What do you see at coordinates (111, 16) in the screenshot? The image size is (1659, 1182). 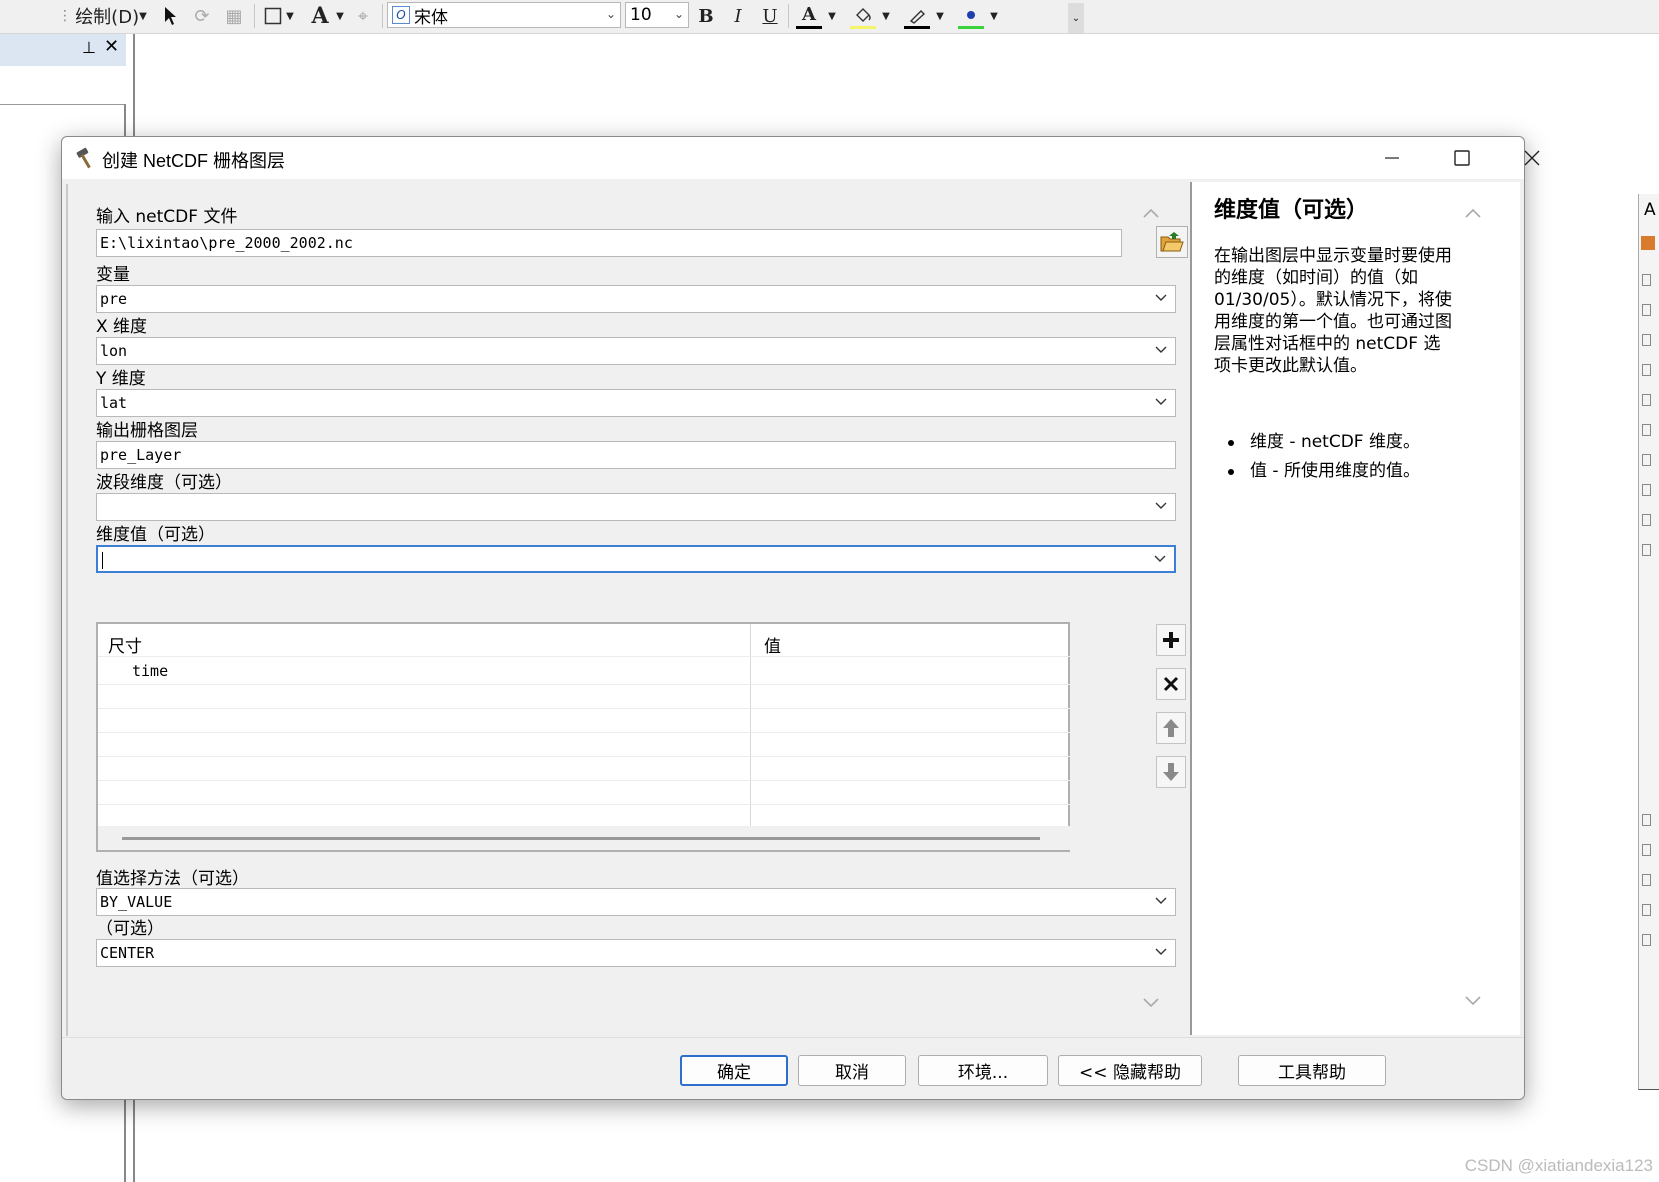 I see `draw-menu: 绘制(D) ▼` at bounding box center [111, 16].